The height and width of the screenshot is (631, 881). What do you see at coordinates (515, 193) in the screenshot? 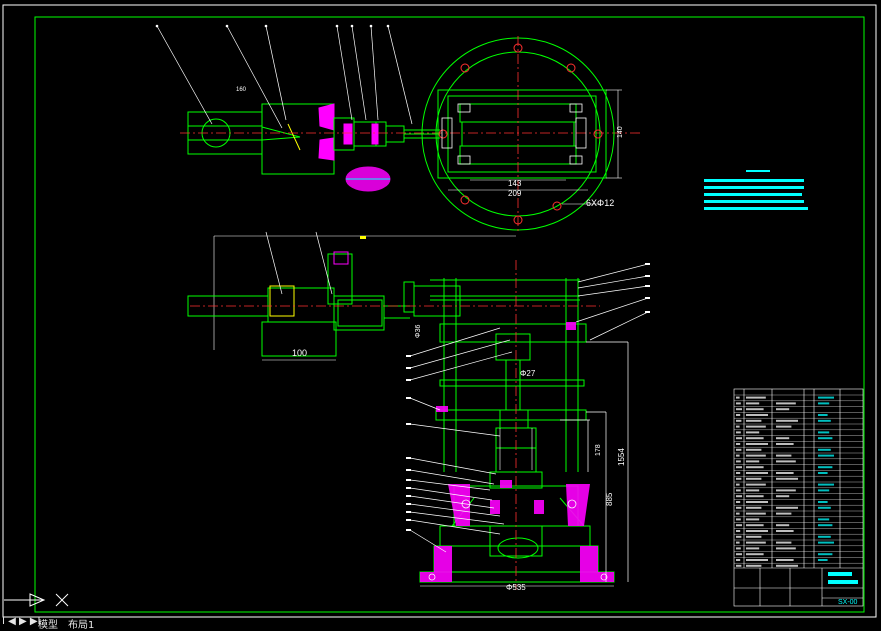
I see `dim-209: 209` at bounding box center [515, 193].